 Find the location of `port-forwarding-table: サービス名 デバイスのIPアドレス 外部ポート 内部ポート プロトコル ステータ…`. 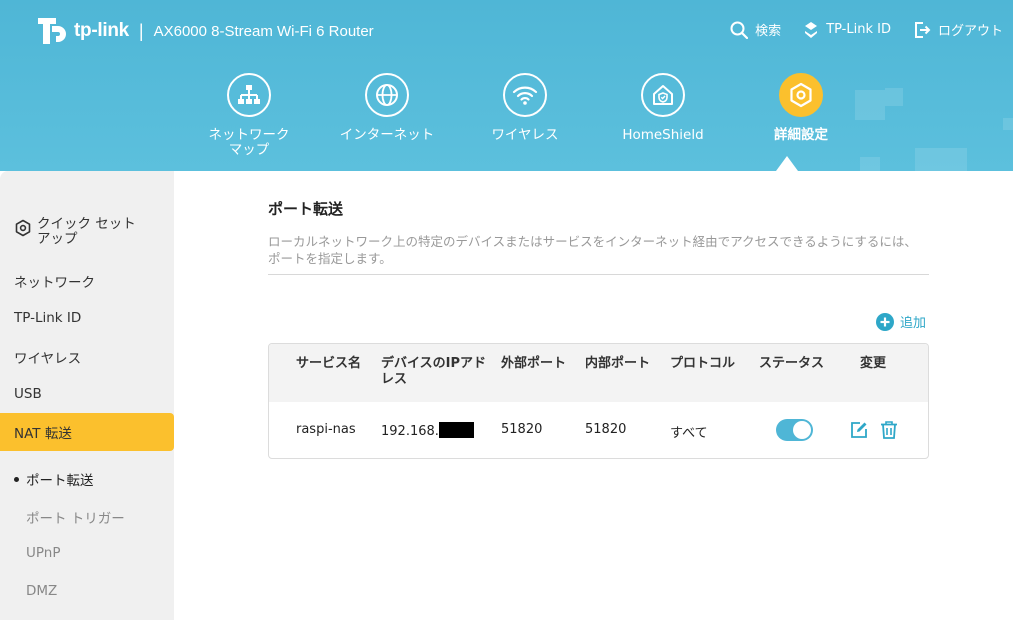

port-forwarding-table: サービス名 デバイスのIPアドレス 外部ポート 内部ポート プロトコル ステータ… is located at coordinates (598, 401).